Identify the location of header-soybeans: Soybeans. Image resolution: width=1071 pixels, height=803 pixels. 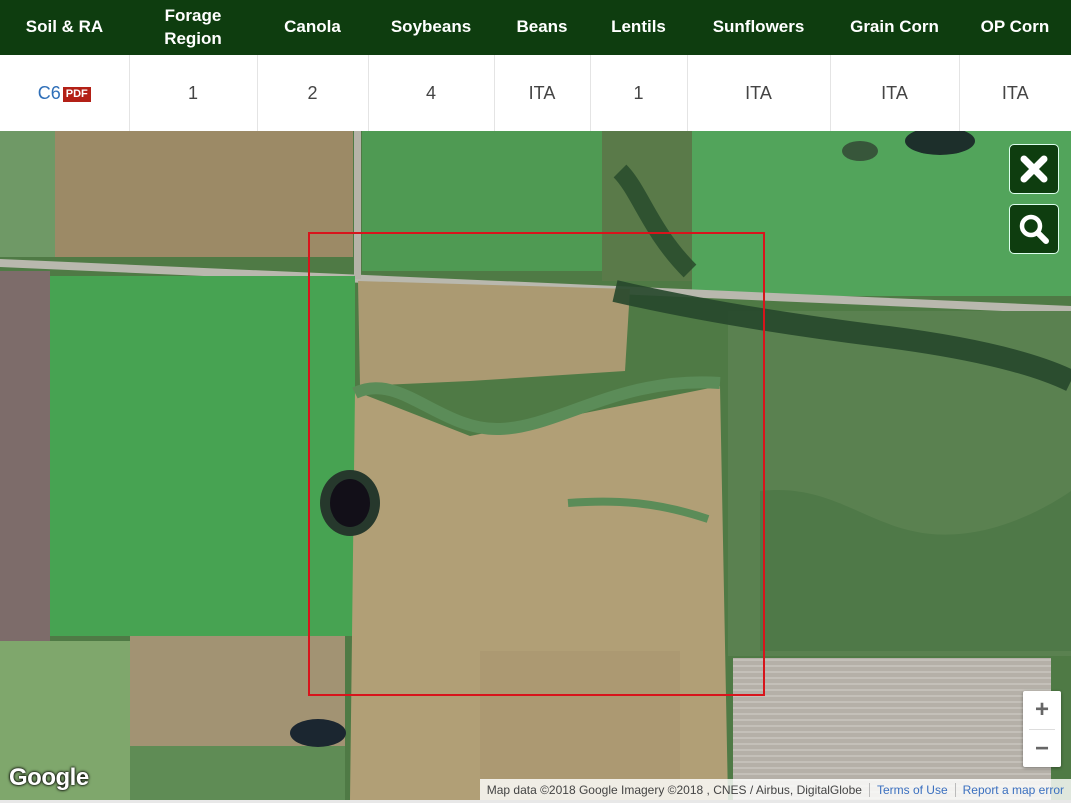
(431, 27).